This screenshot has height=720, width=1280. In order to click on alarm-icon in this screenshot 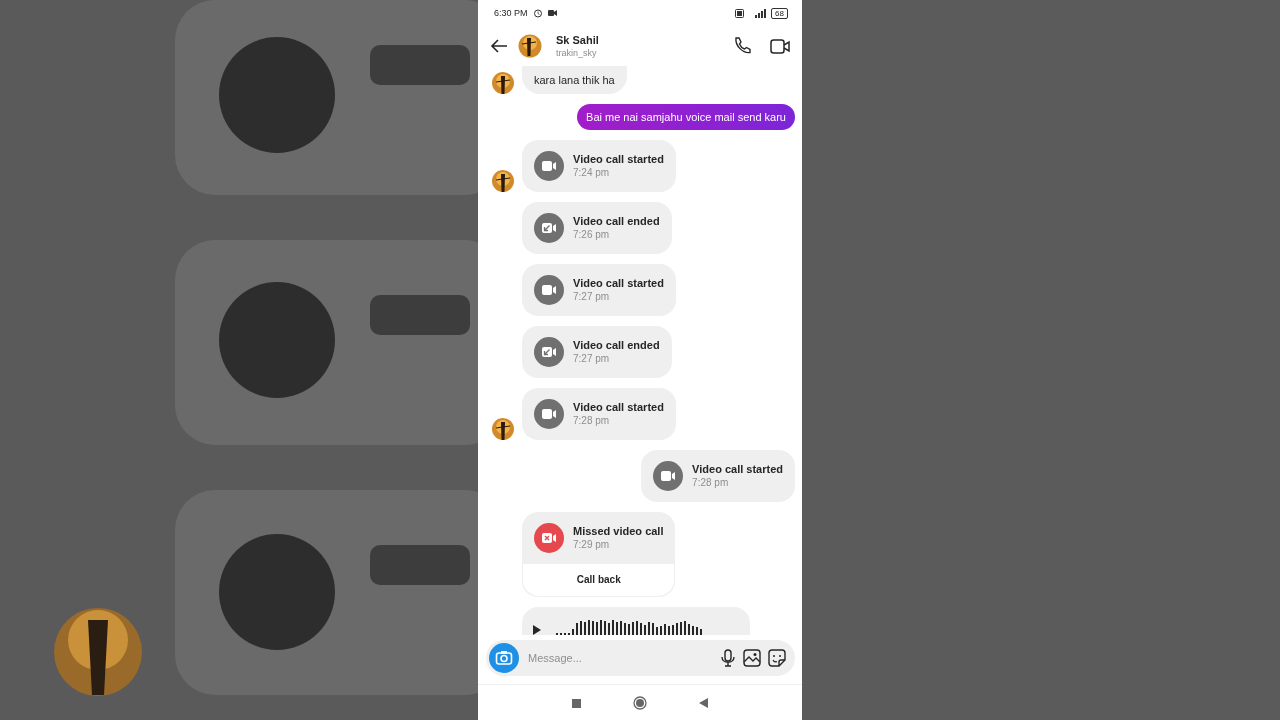, I will do `click(537, 13)`.